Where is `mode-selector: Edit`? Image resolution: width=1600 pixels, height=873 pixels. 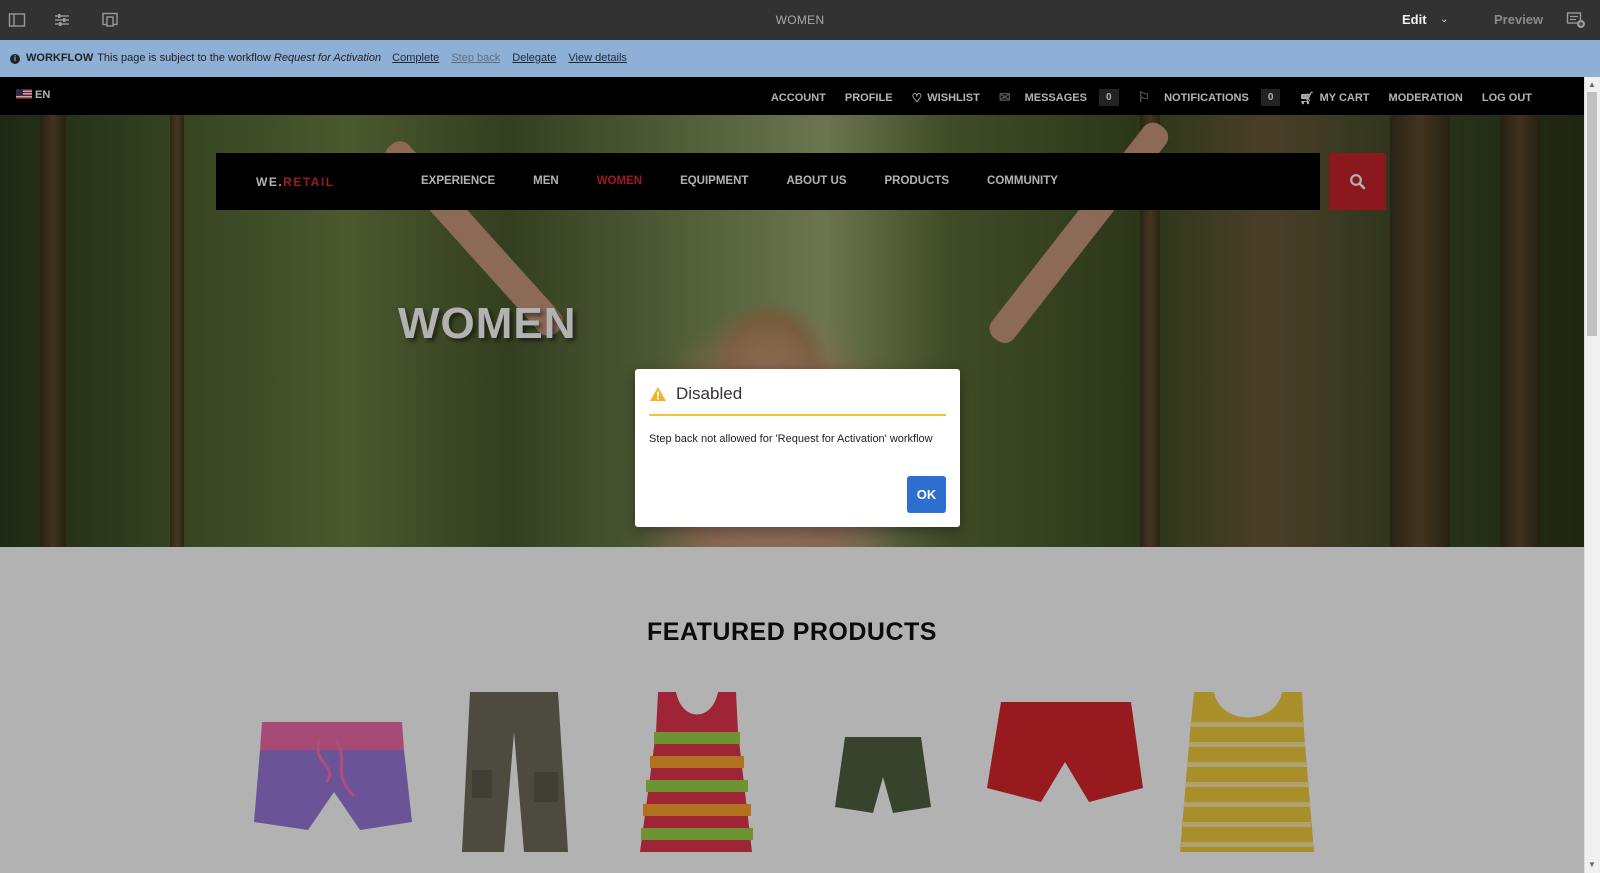
mode-selector: Edit is located at coordinates (1414, 19).